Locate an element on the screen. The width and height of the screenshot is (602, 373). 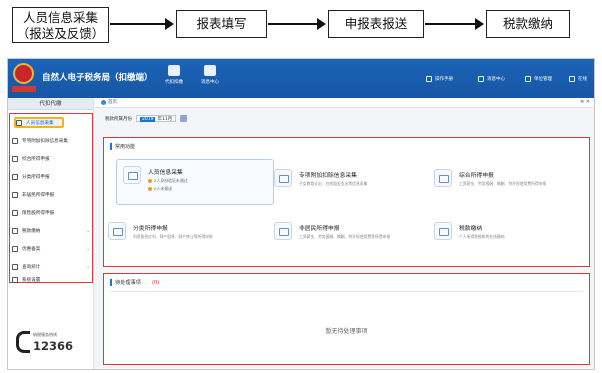
link-org-management: 单位管理 is located at coordinates (538, 79).